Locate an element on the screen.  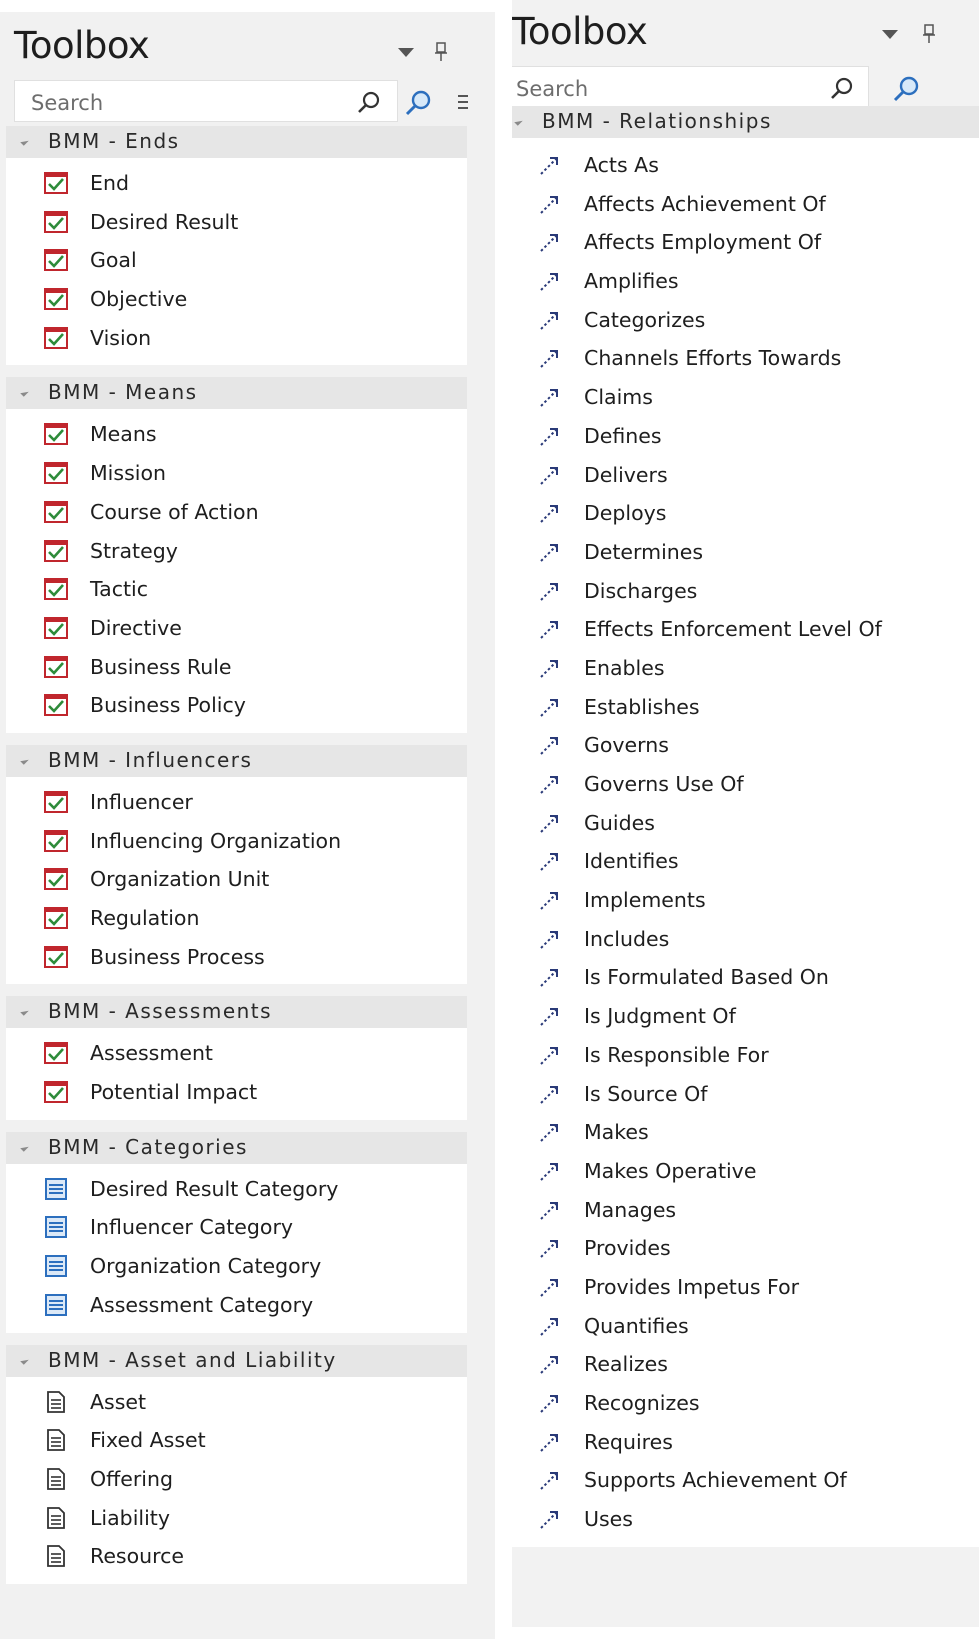
menu-icon is located at coordinates (463, 102).